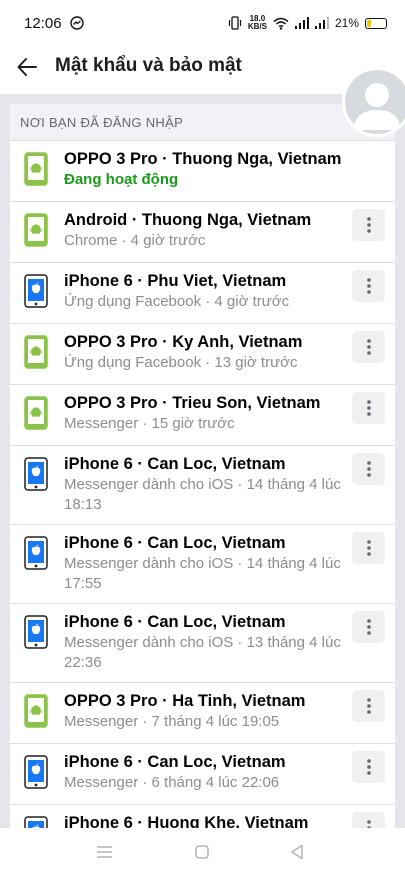  What do you see at coordinates (376, 23) in the screenshot?
I see `battery-icon` at bounding box center [376, 23].